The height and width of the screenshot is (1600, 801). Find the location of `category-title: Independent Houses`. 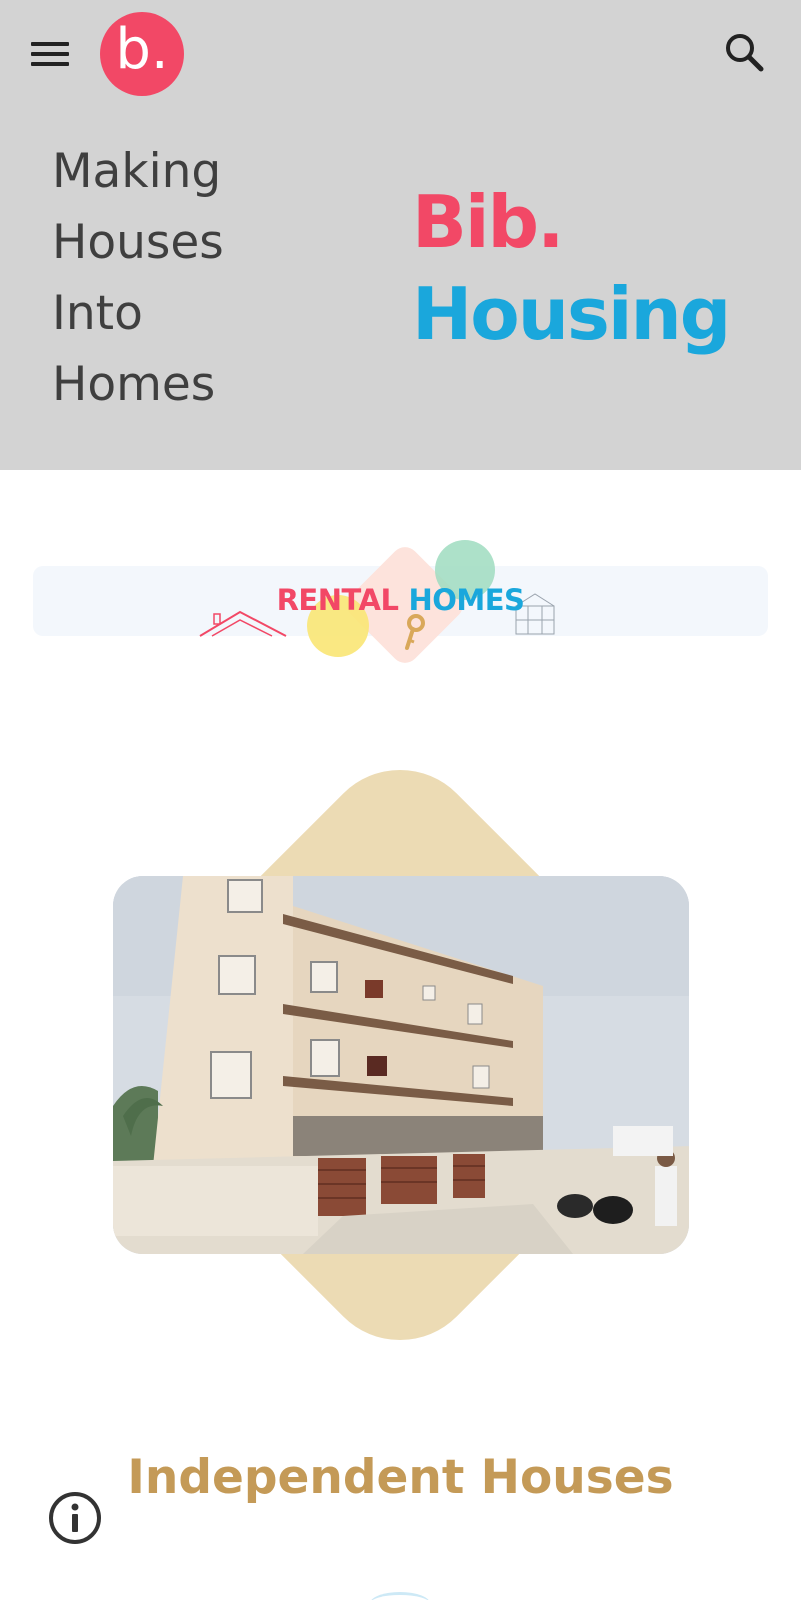

category-title: Independent Houses is located at coordinates (400, 1477).